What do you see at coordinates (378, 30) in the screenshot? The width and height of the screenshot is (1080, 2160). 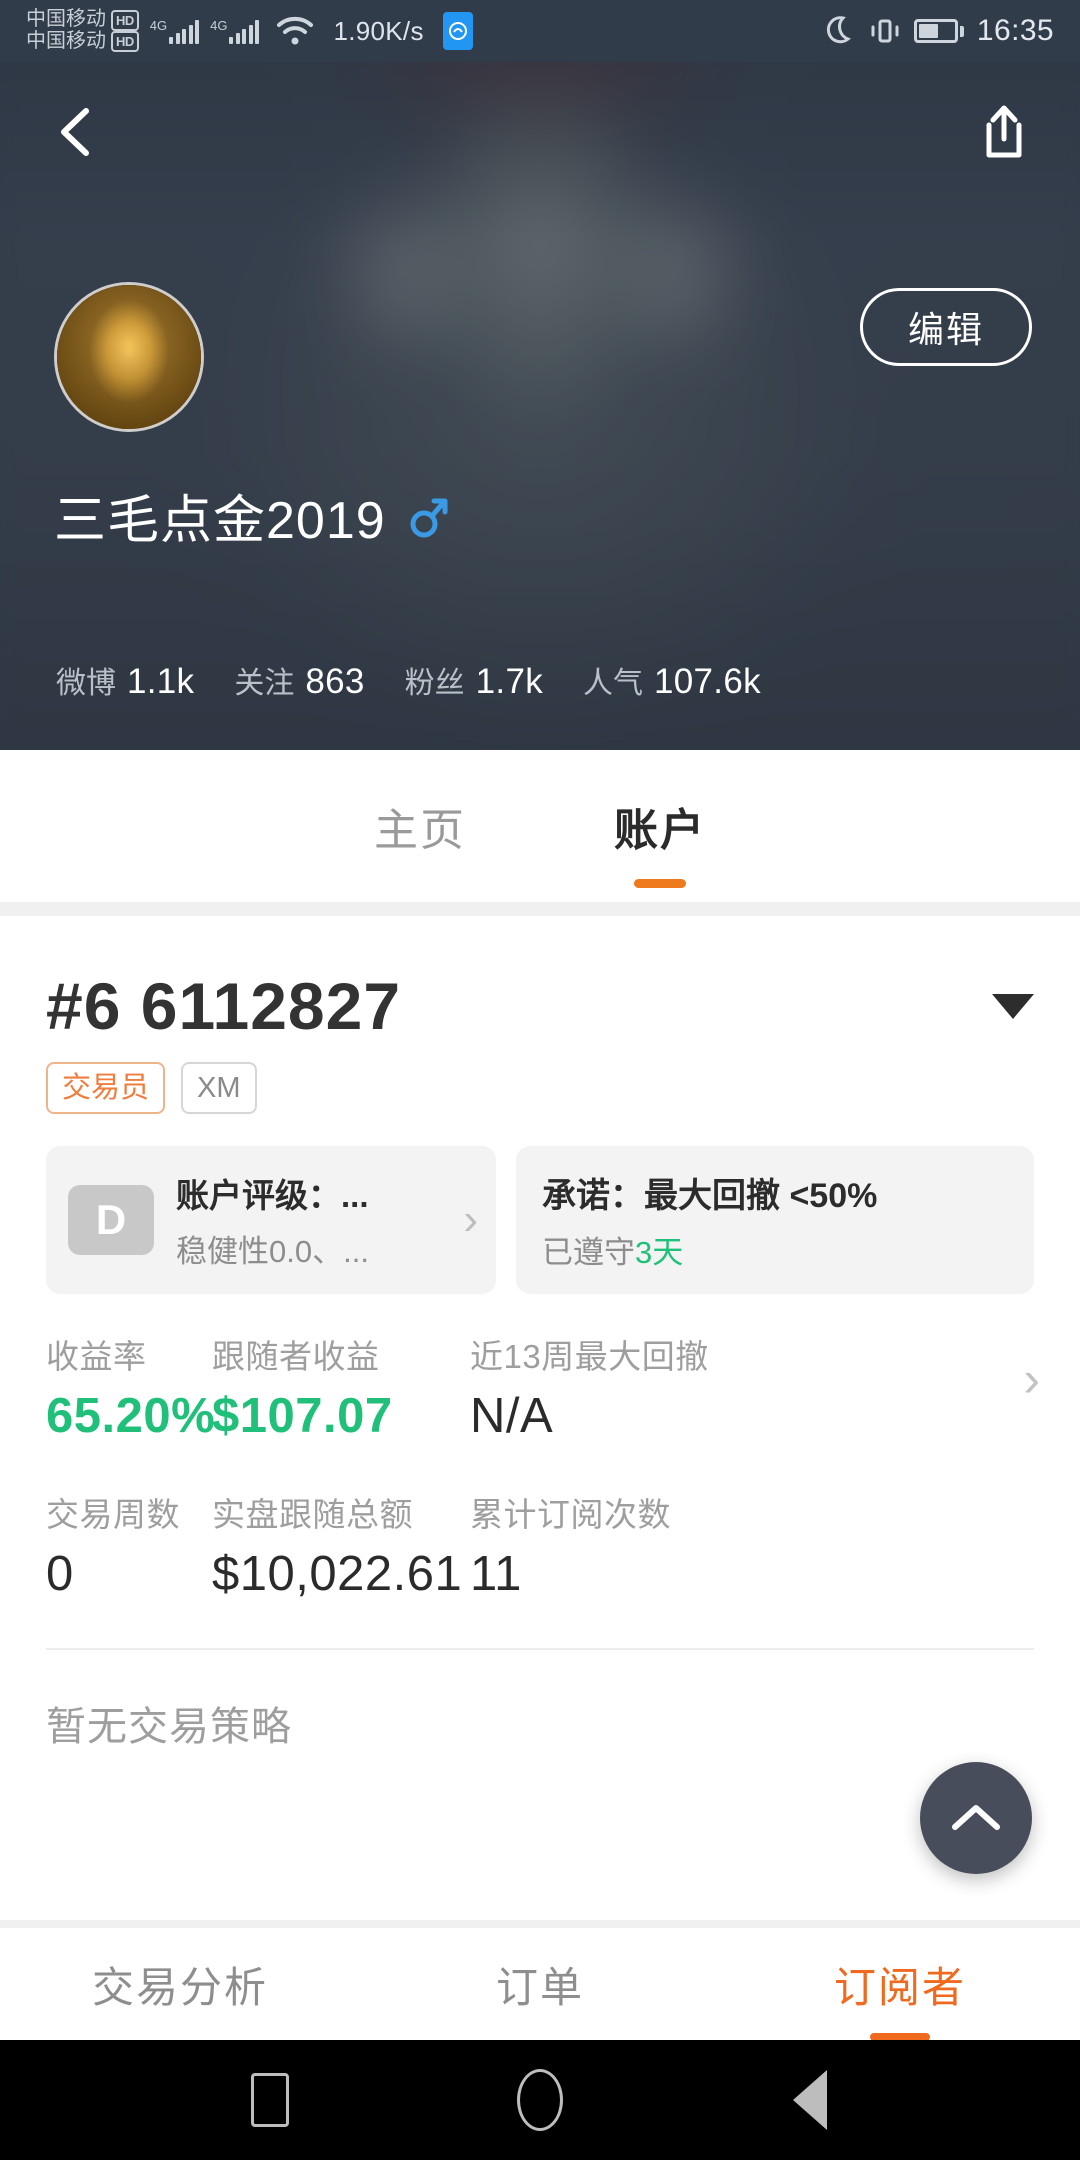 I see `network-speed: 1.90K/s` at bounding box center [378, 30].